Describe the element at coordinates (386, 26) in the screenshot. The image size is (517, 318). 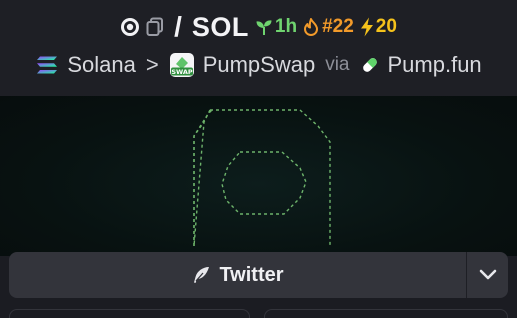
I see `boosts-count: 20` at that location.